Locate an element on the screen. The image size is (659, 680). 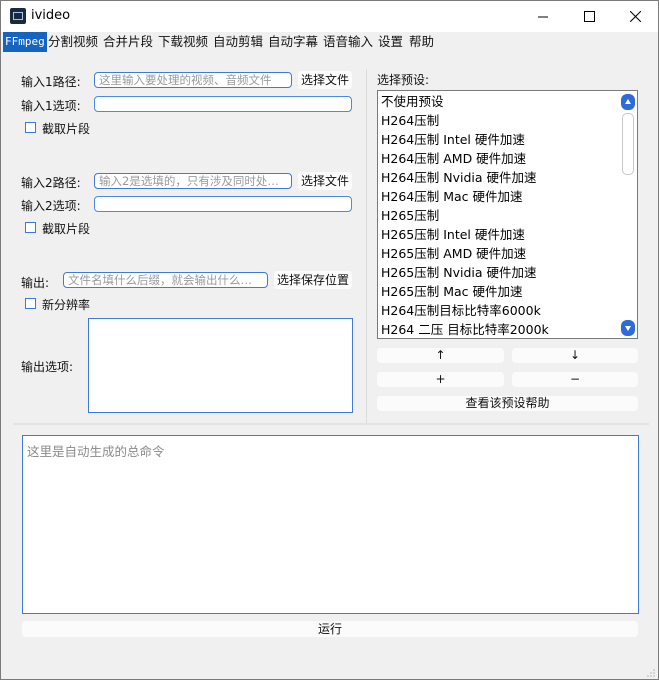
input1-clip-checkbox is located at coordinates (30, 127).